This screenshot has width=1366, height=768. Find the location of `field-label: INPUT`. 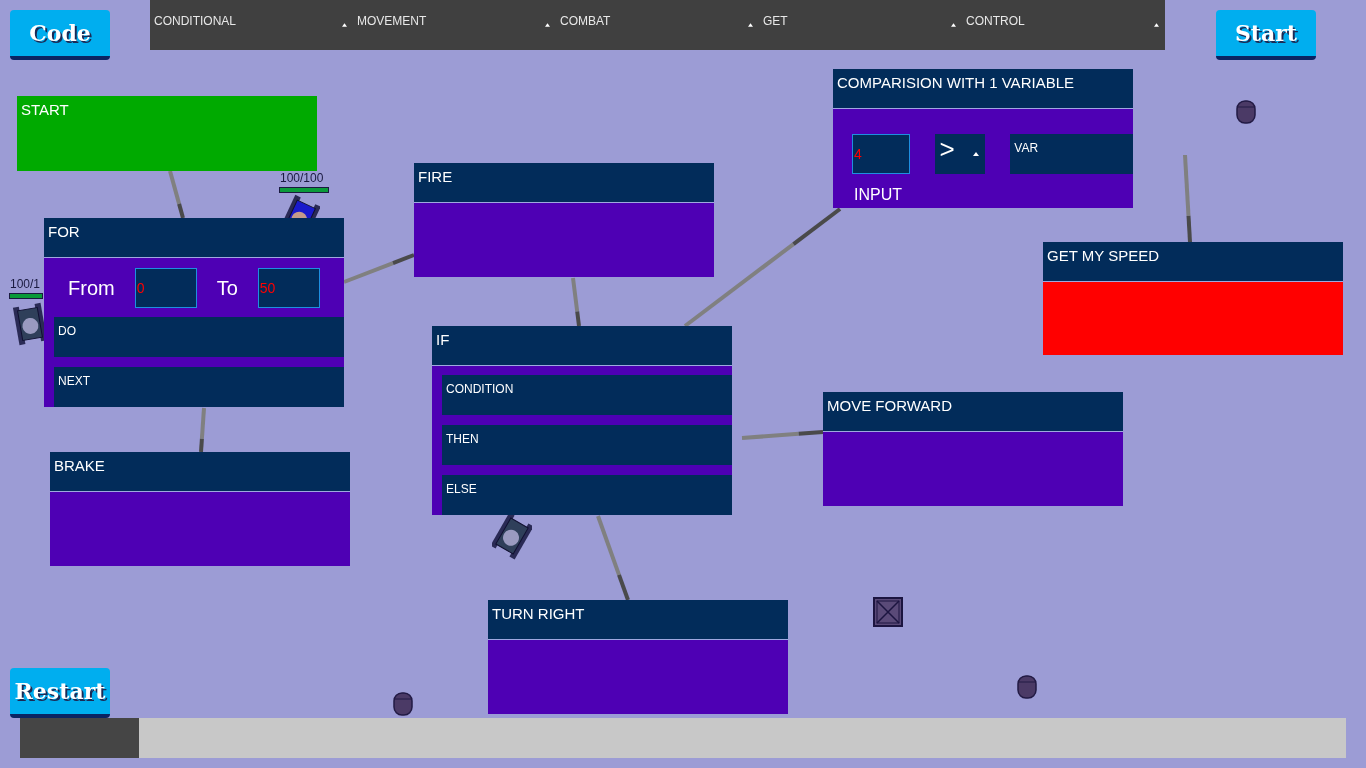

field-label: INPUT is located at coordinates (877, 195).